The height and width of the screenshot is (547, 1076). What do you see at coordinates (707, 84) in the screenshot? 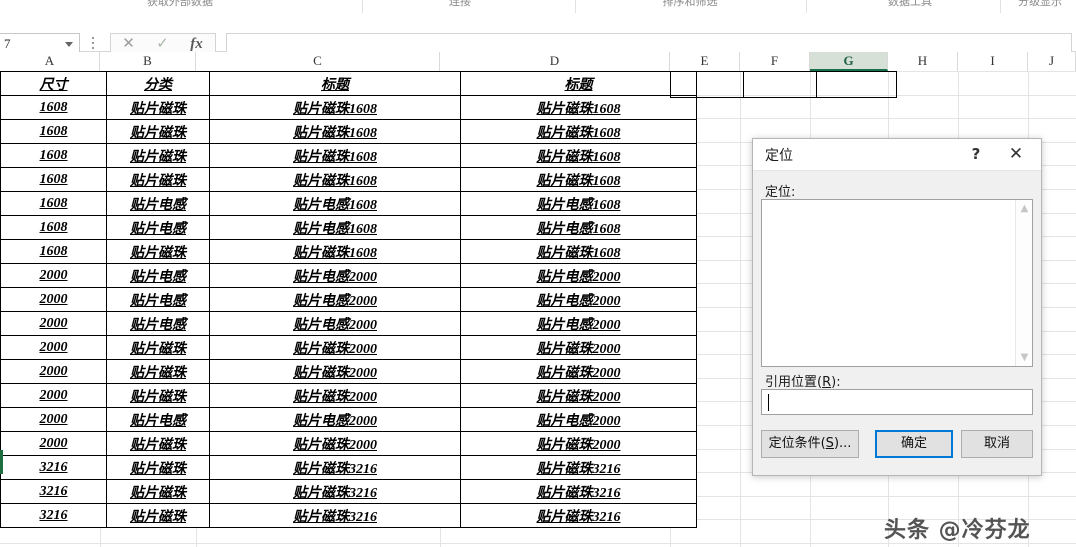
I see `cell-e2` at bounding box center [707, 84].